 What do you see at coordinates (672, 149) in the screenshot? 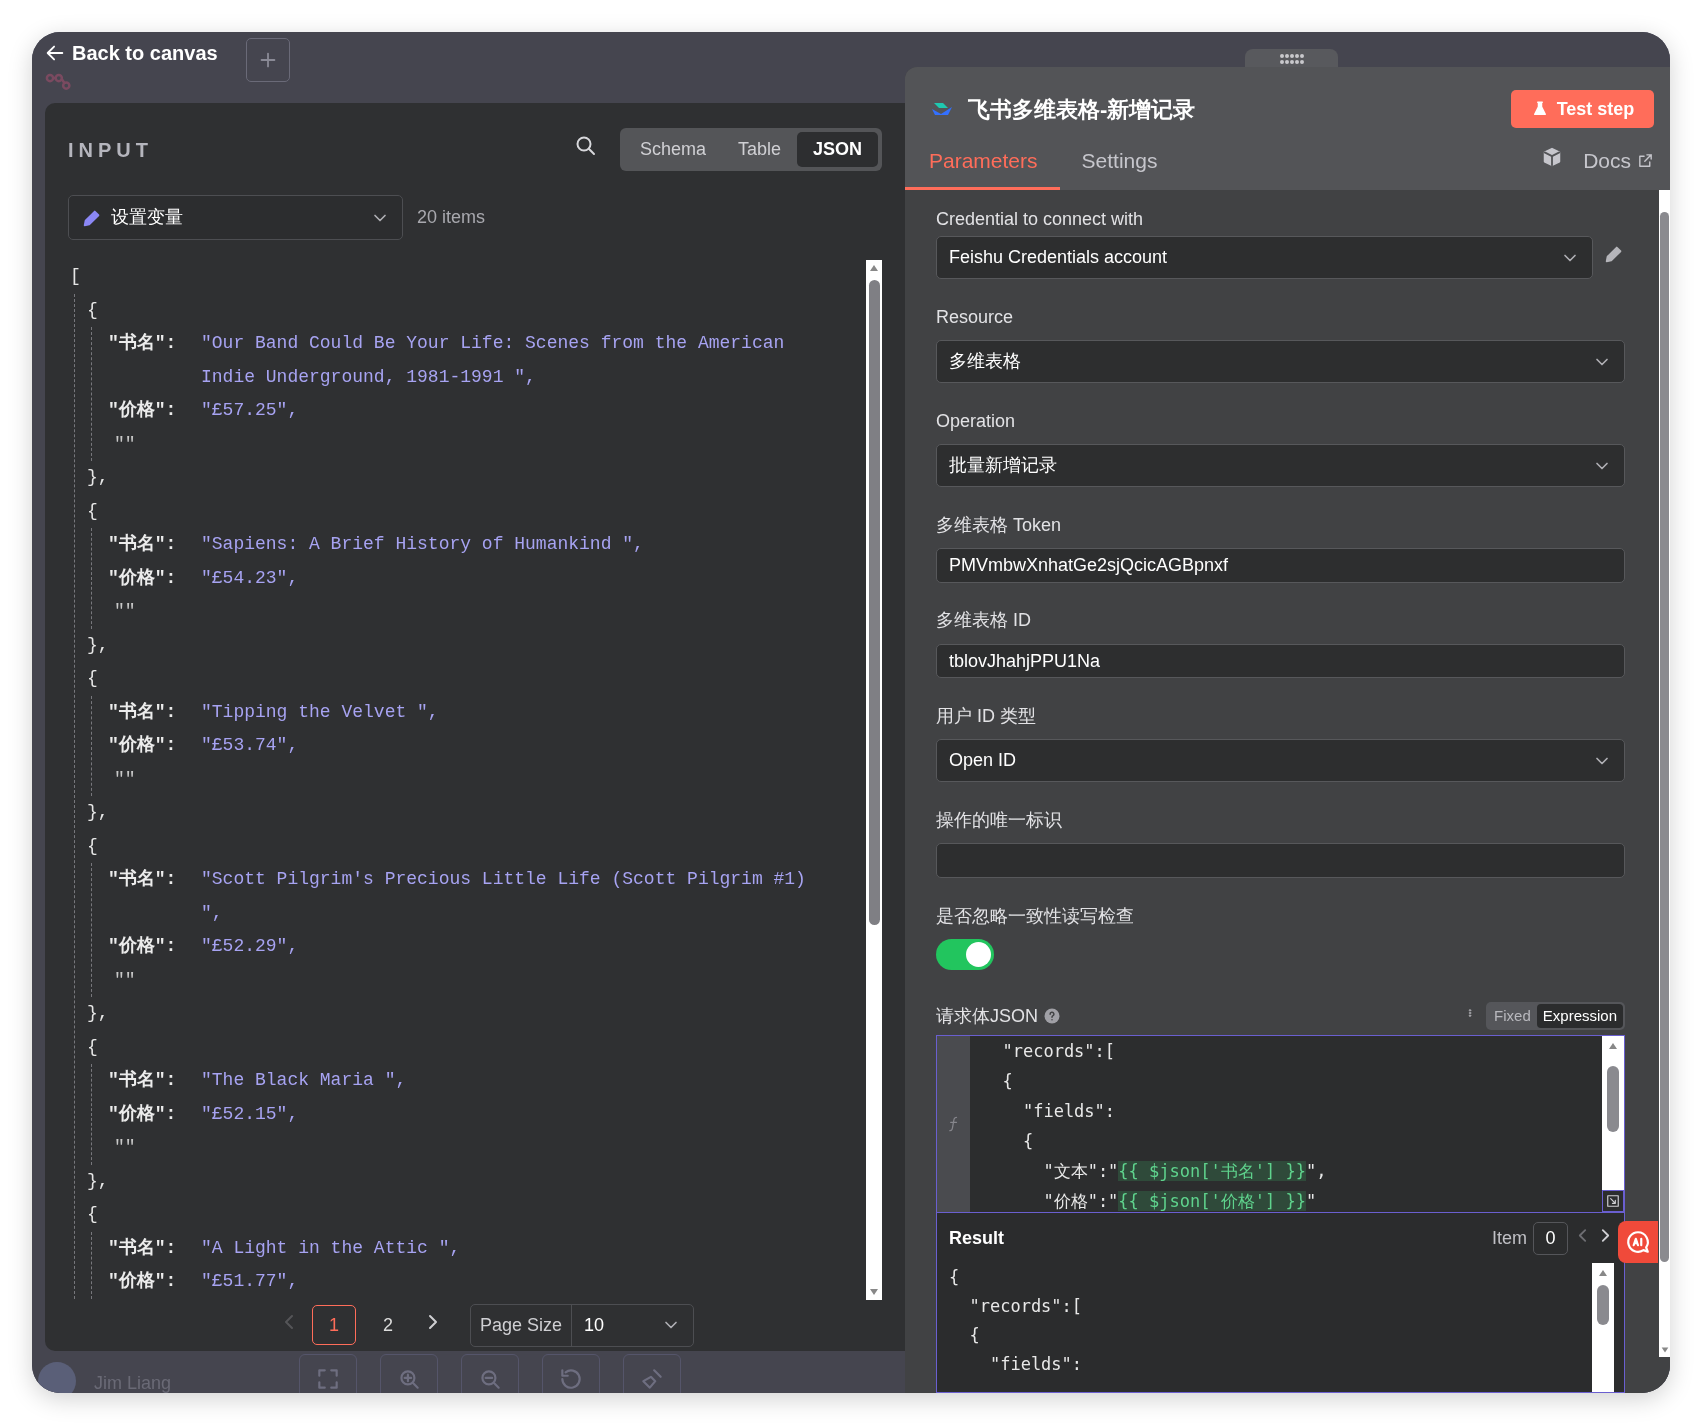
I see `view-tab: Schema` at bounding box center [672, 149].